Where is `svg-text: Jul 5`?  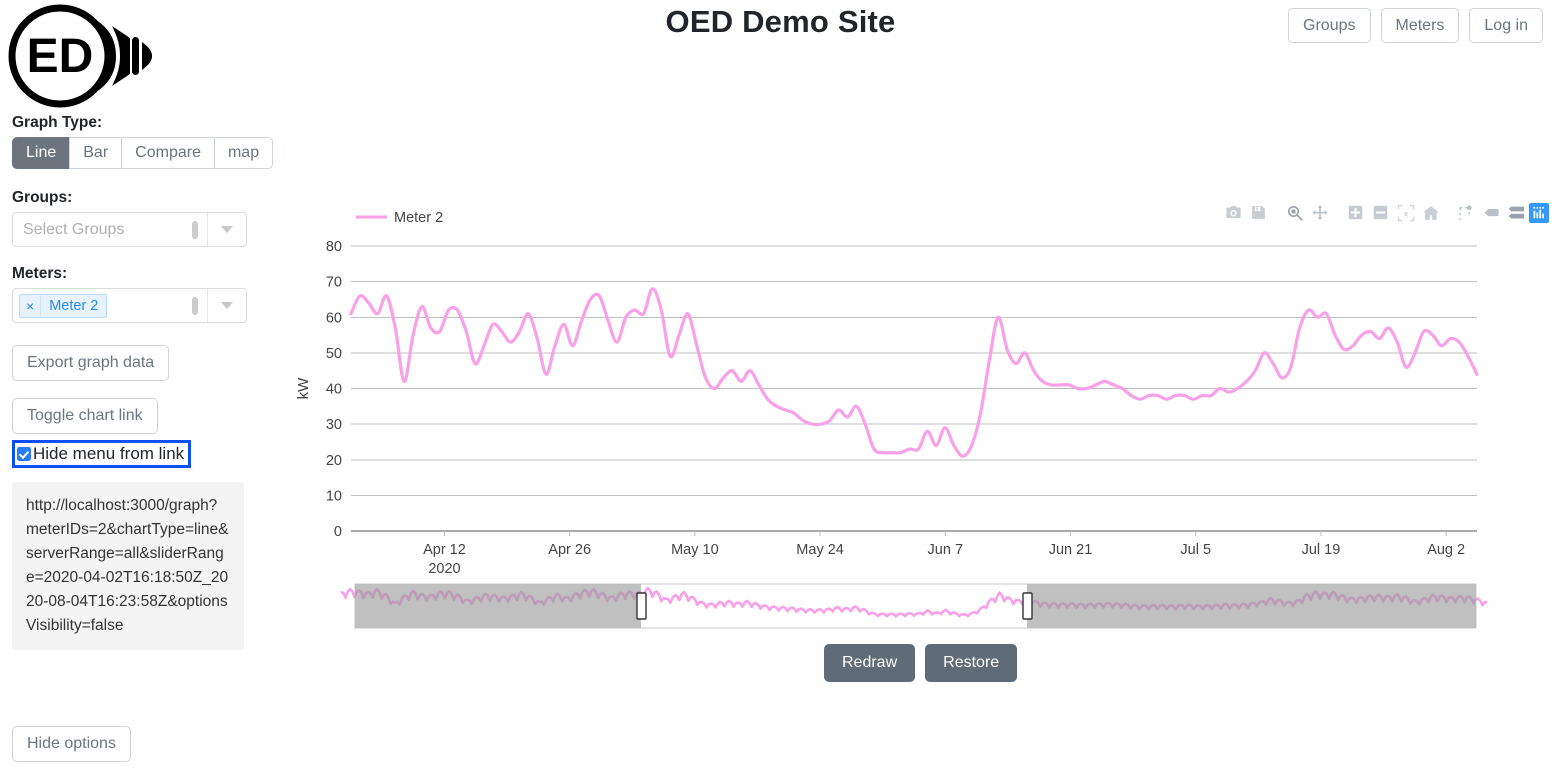
svg-text: Jul 5 is located at coordinates (1195, 550).